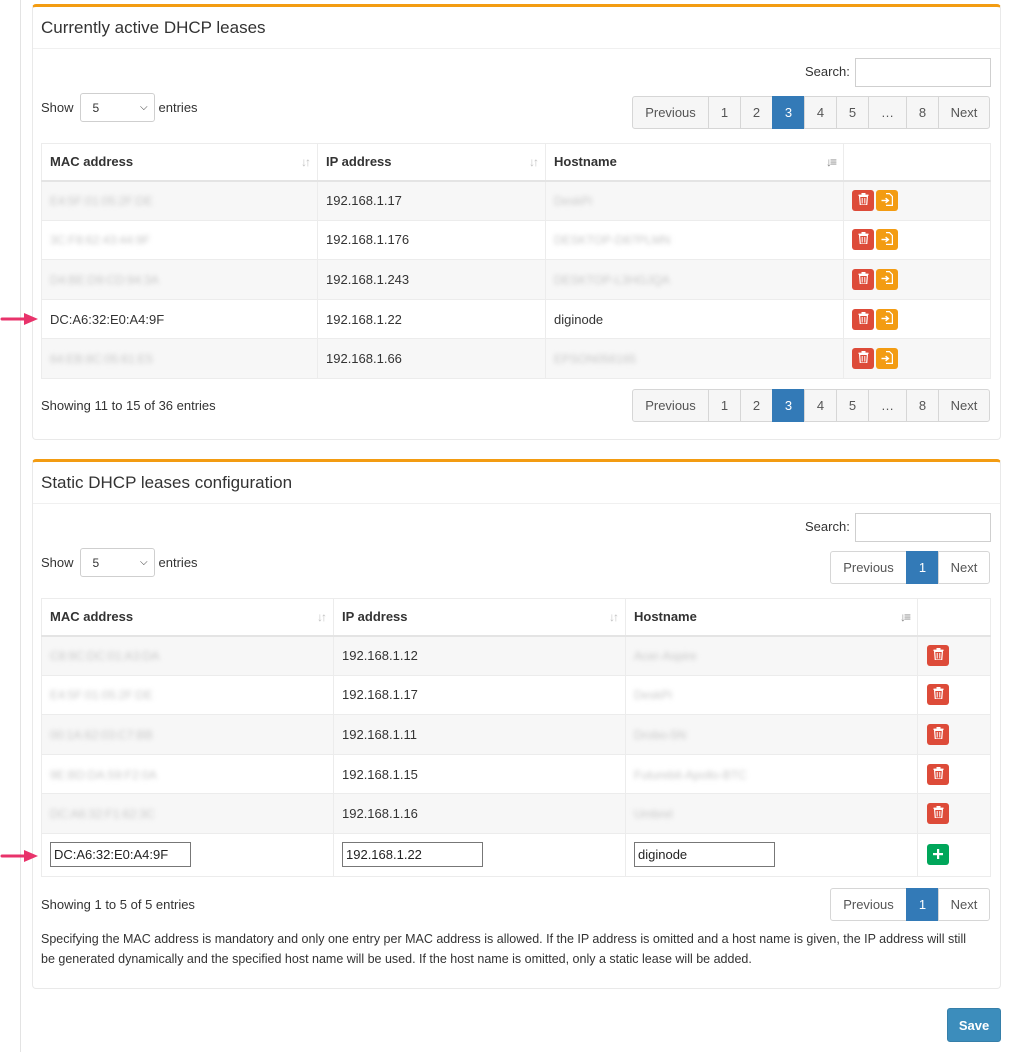  I want to click on cell-ip: 192.168.1.12, so click(479, 655).